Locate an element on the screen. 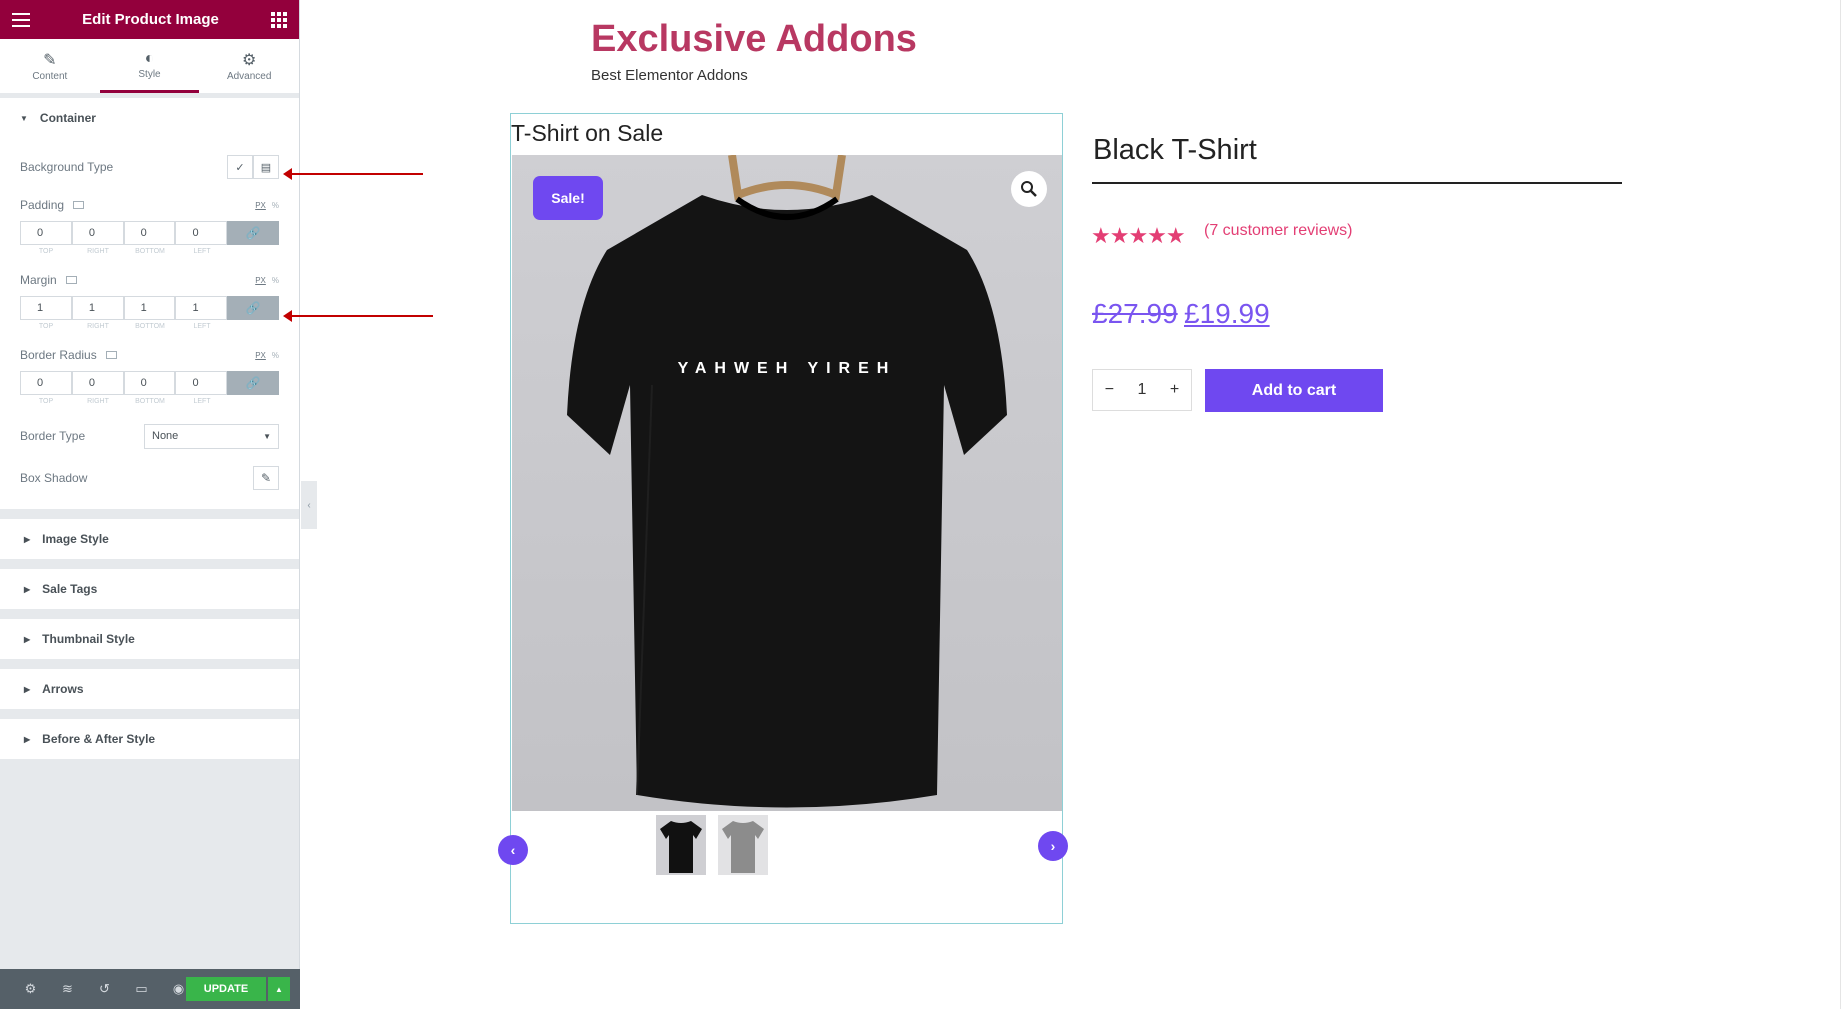 The width and height of the screenshot is (1843, 1009). radius-right-input: 0 is located at coordinates (97, 383).